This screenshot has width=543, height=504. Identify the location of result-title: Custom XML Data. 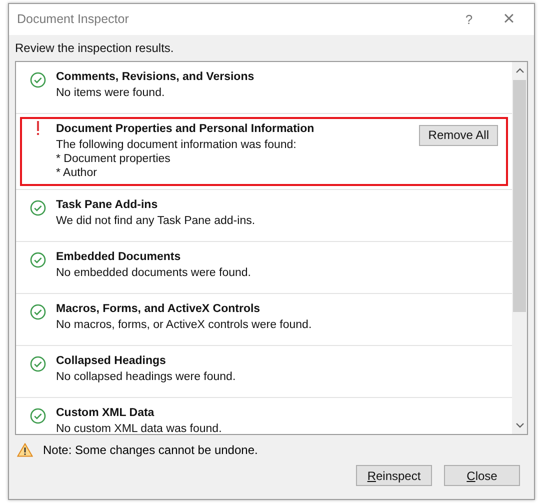
(106, 413).